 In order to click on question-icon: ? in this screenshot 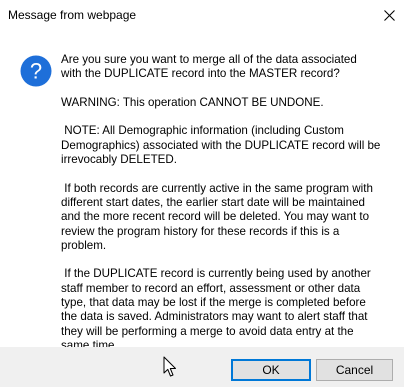, I will do `click(36, 71)`.